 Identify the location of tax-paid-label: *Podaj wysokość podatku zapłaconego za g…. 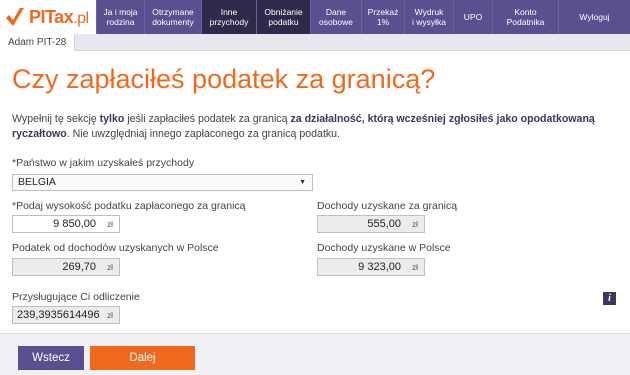
(129, 206).